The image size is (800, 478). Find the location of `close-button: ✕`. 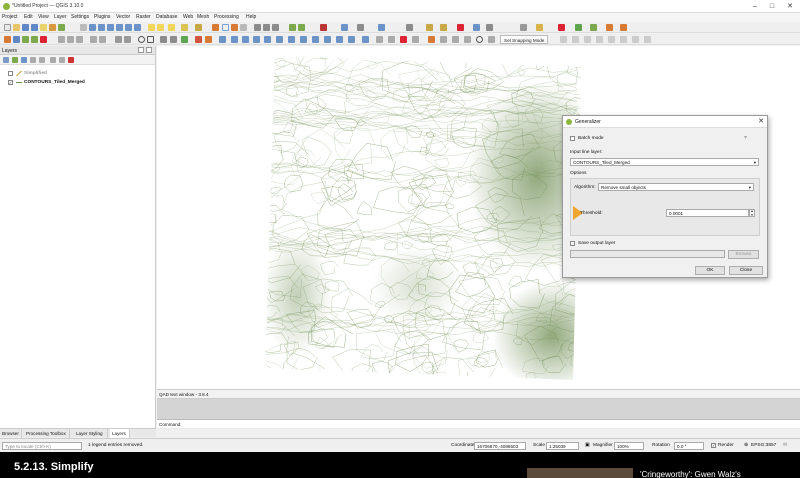

close-button: ✕ is located at coordinates (790, 6).